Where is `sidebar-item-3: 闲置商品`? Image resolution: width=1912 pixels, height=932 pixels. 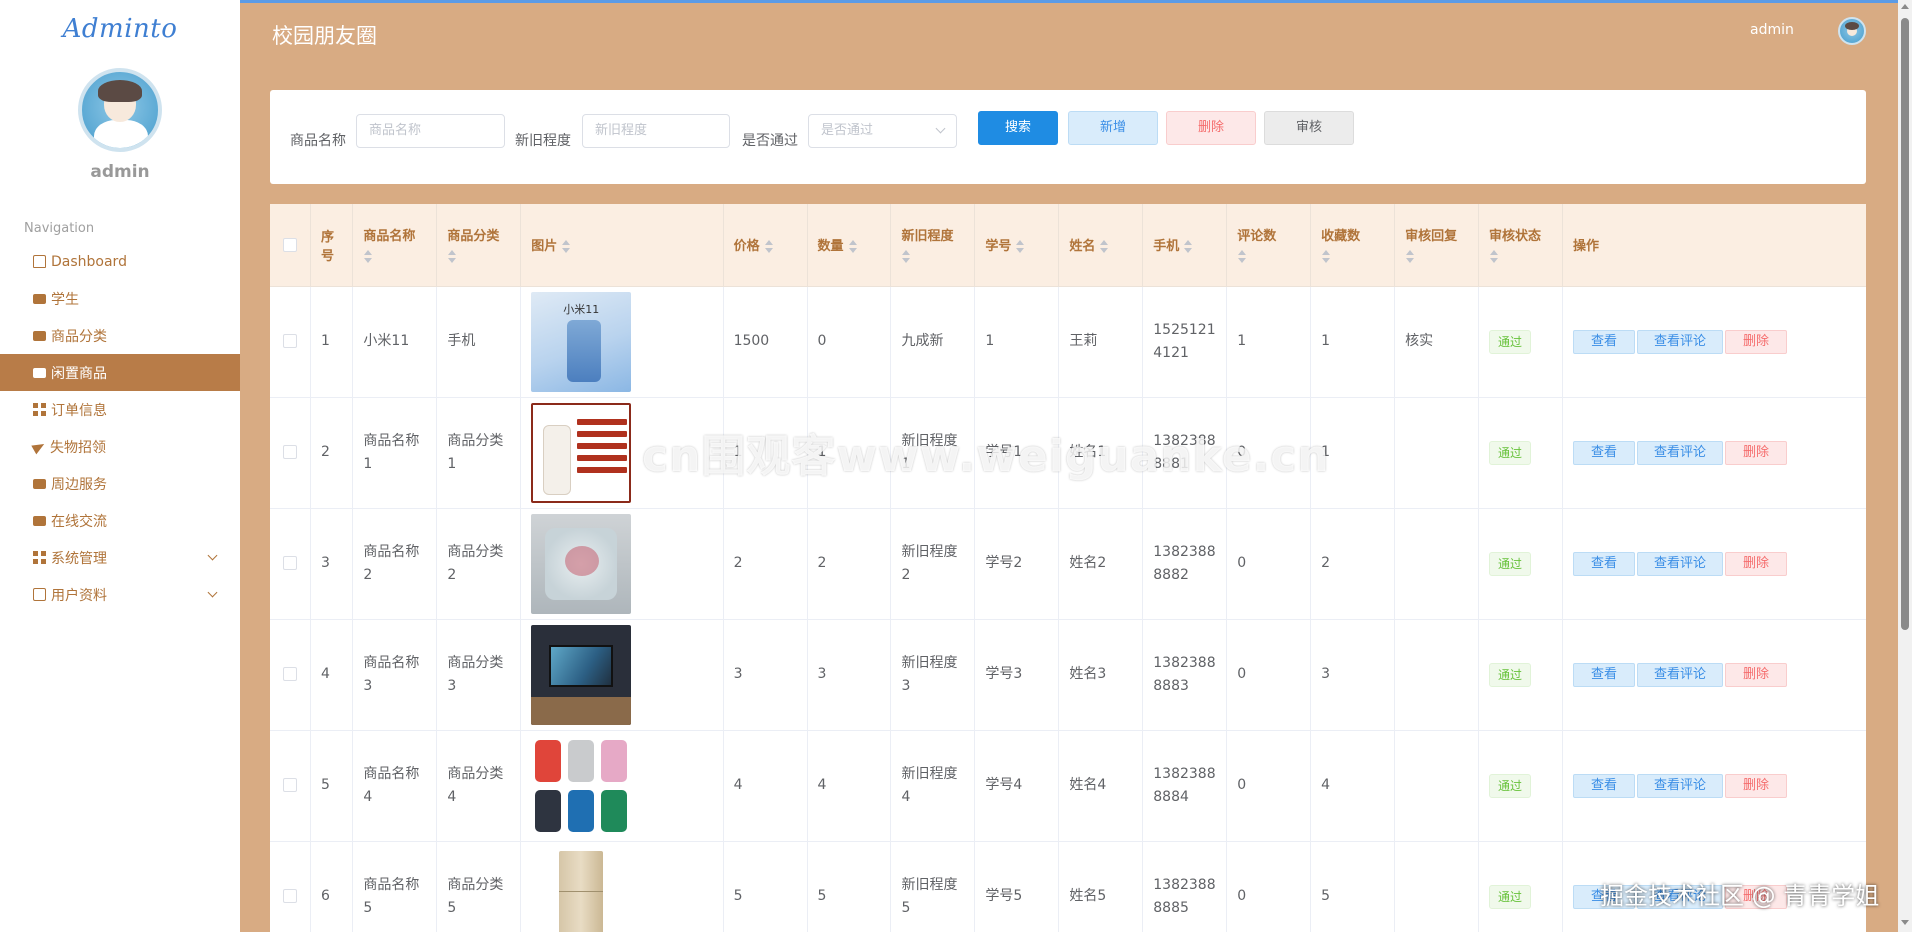
sidebar-item-3: 闲置商品 is located at coordinates (120, 372).